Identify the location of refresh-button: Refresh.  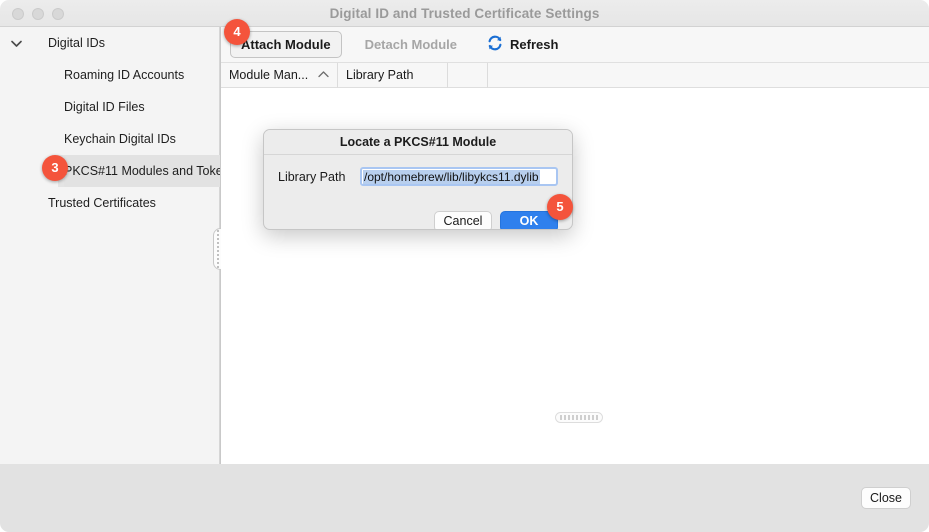
(522, 44).